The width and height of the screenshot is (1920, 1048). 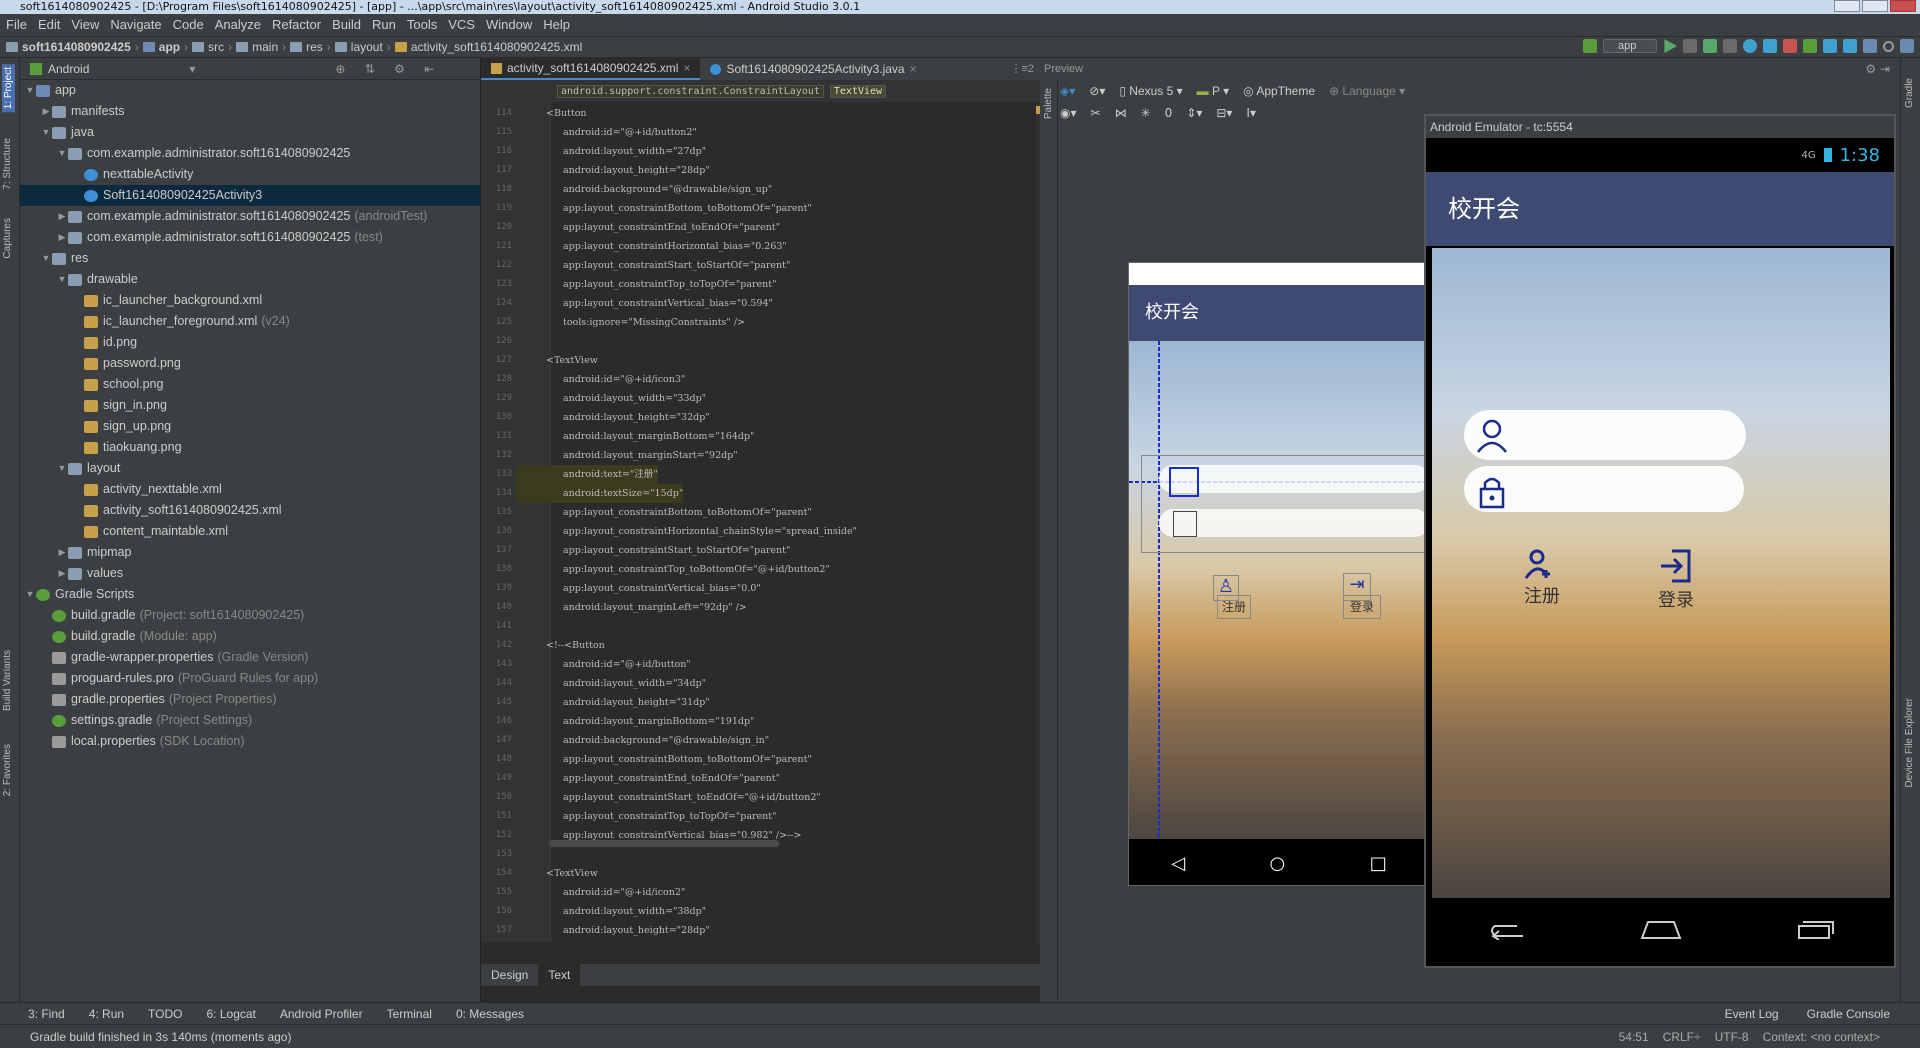 I want to click on tool-run: 4: Run, so click(x=106, y=1014).